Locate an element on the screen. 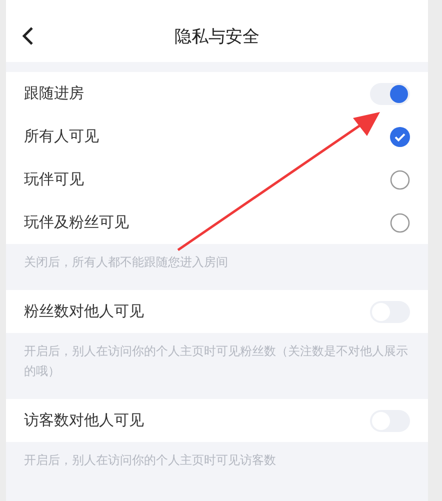 This screenshot has height=501, width=442. hint-text: 开启后，别人在访问你的个人主页时可见访客数 is located at coordinates (150, 460).